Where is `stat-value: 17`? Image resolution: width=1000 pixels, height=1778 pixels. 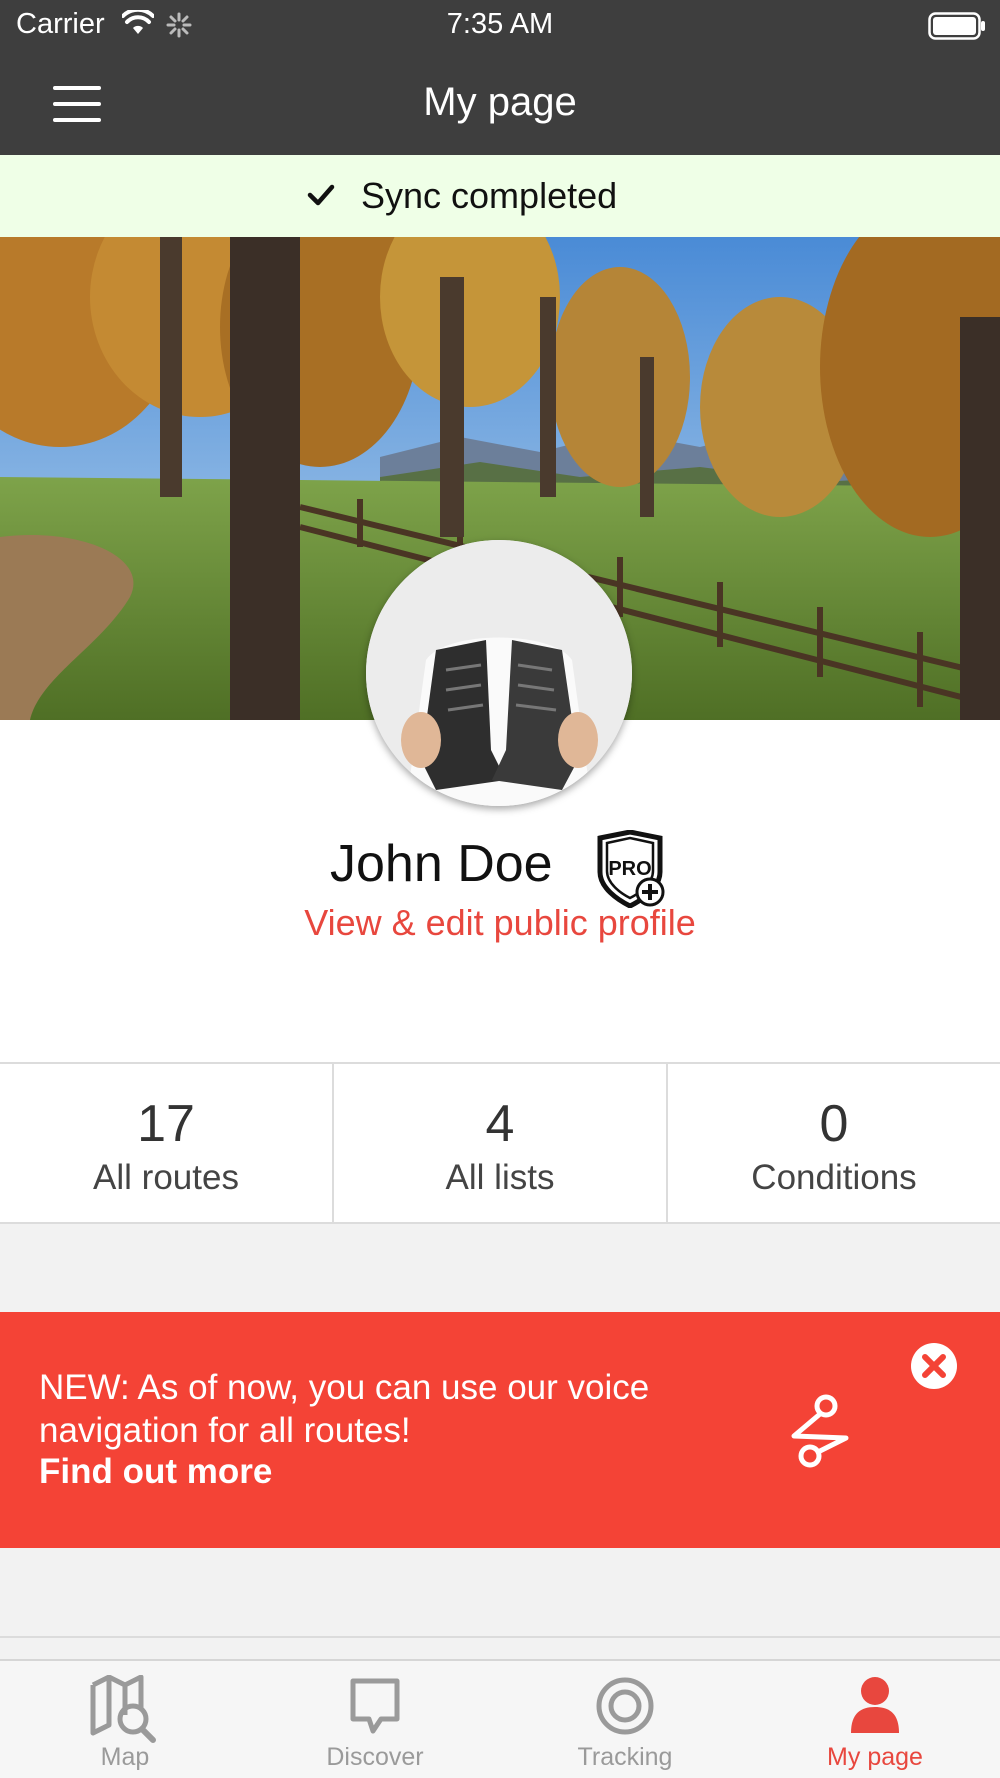 stat-value: 17 is located at coordinates (166, 1124).